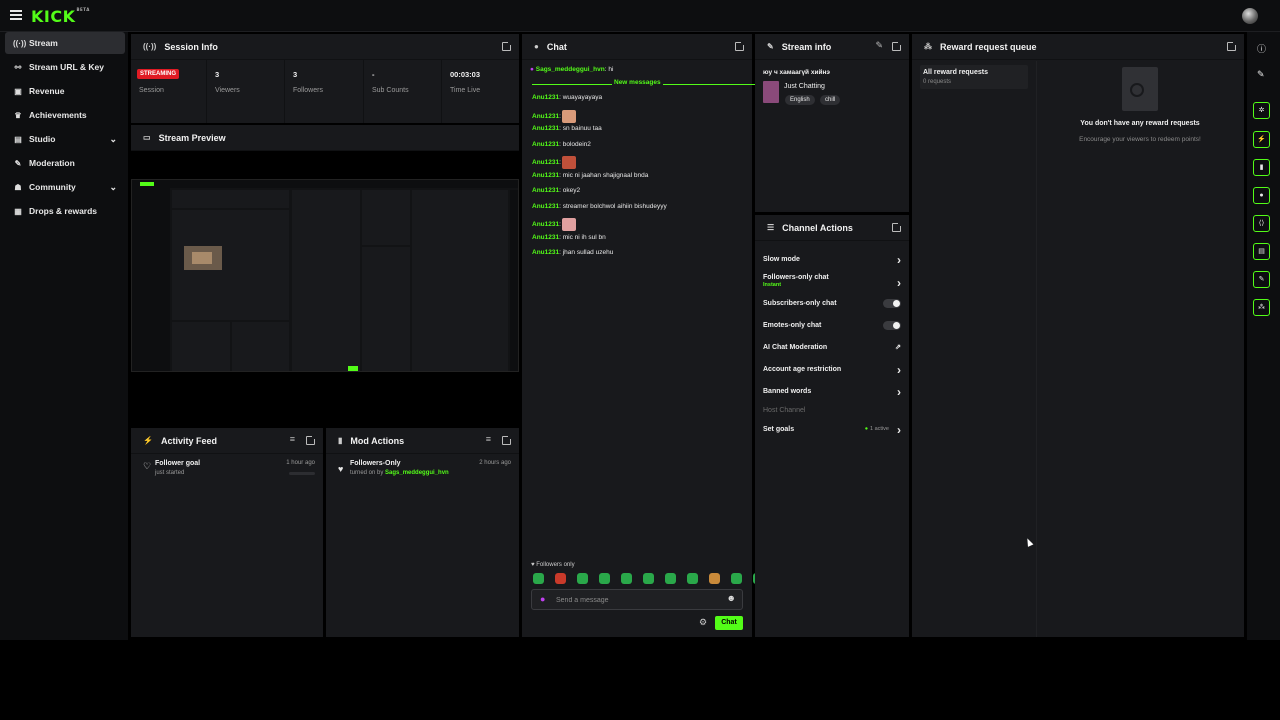 The image size is (1280, 720). What do you see at coordinates (833, 325) in the screenshot?
I see `channel-action-row: Emotes-only chat` at bounding box center [833, 325].